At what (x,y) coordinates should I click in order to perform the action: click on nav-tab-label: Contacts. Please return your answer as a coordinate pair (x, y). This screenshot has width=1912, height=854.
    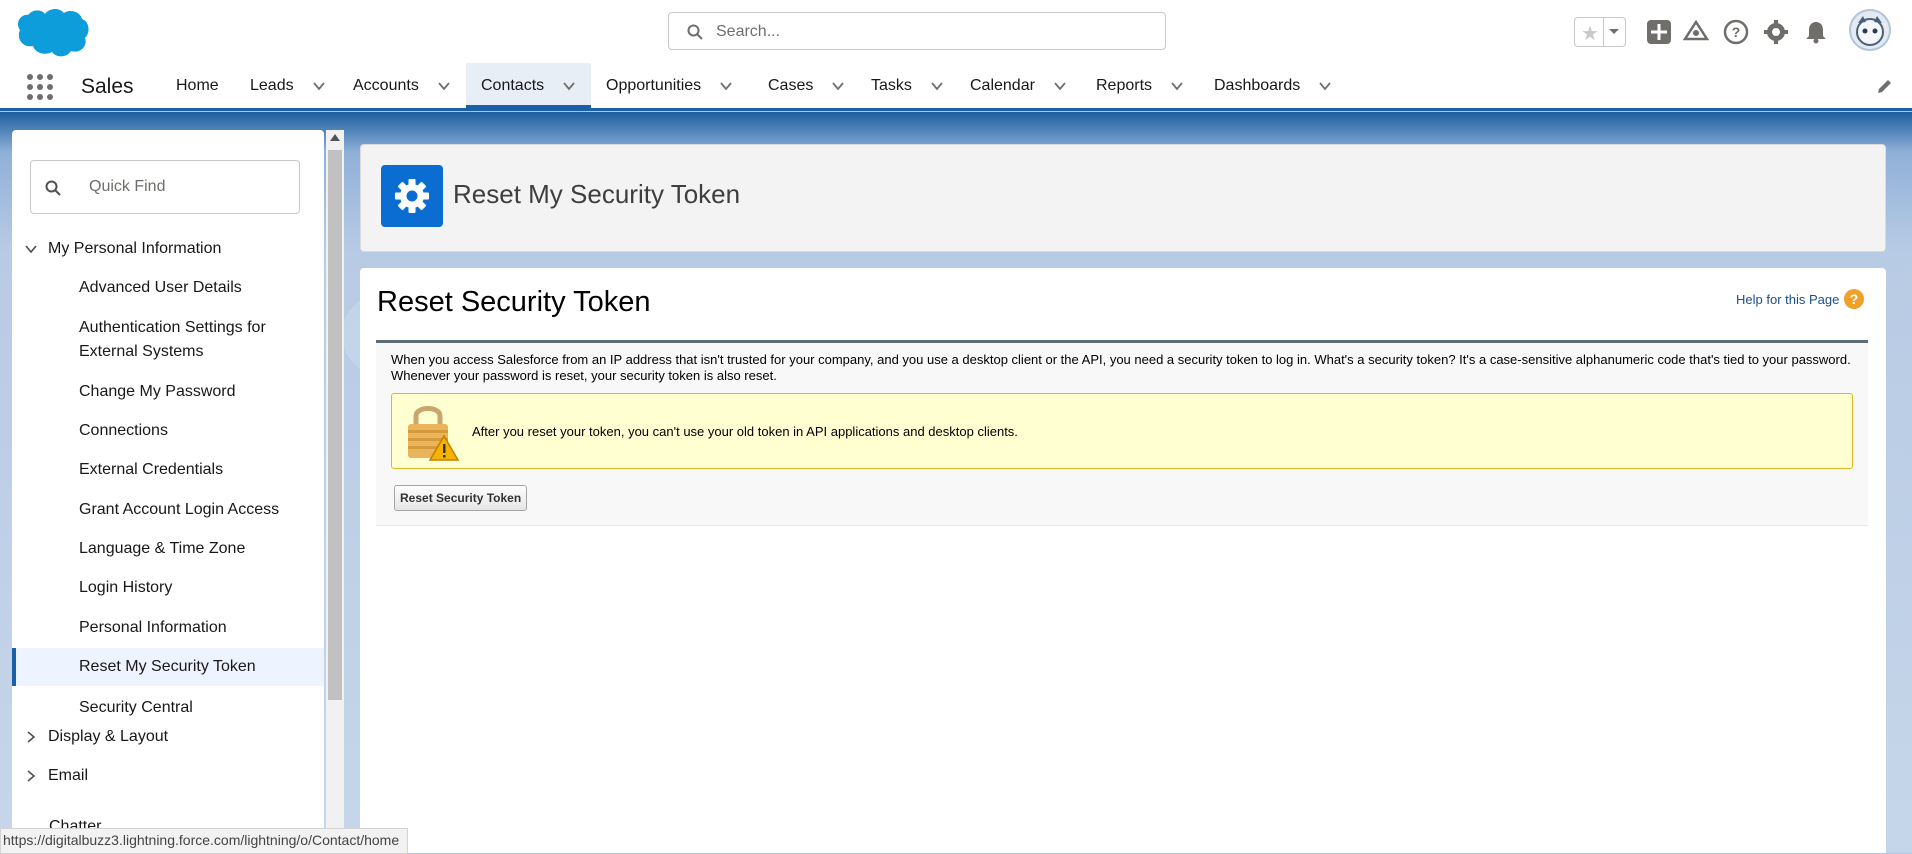
    Looking at the image, I should click on (513, 85).